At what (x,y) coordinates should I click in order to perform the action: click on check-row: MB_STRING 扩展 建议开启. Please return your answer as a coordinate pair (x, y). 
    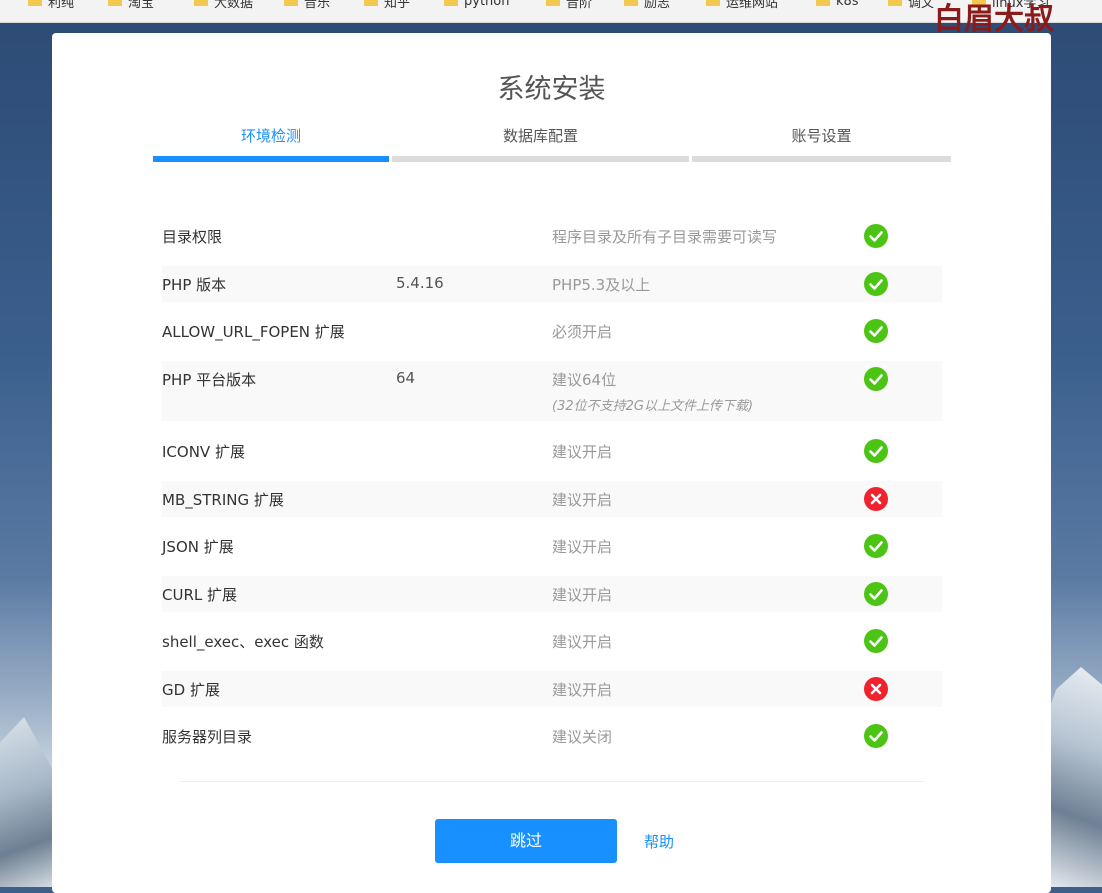
    Looking at the image, I should click on (552, 499).